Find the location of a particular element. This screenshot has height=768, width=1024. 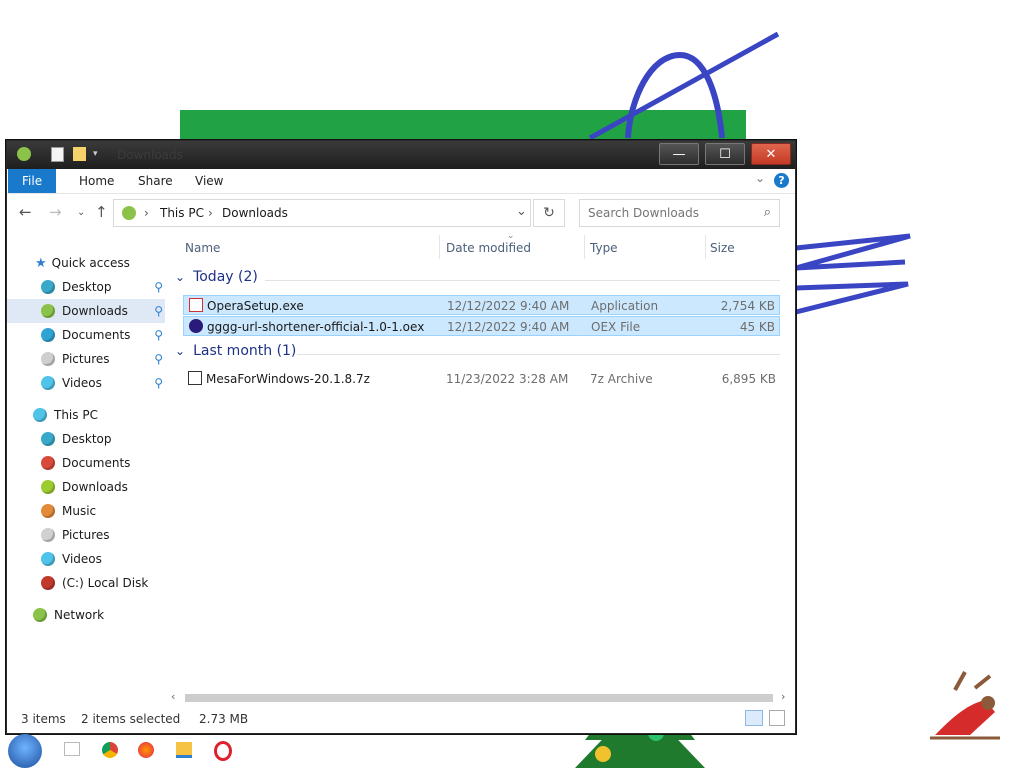

up-arrow-icon: ↑ is located at coordinates (101, 212).